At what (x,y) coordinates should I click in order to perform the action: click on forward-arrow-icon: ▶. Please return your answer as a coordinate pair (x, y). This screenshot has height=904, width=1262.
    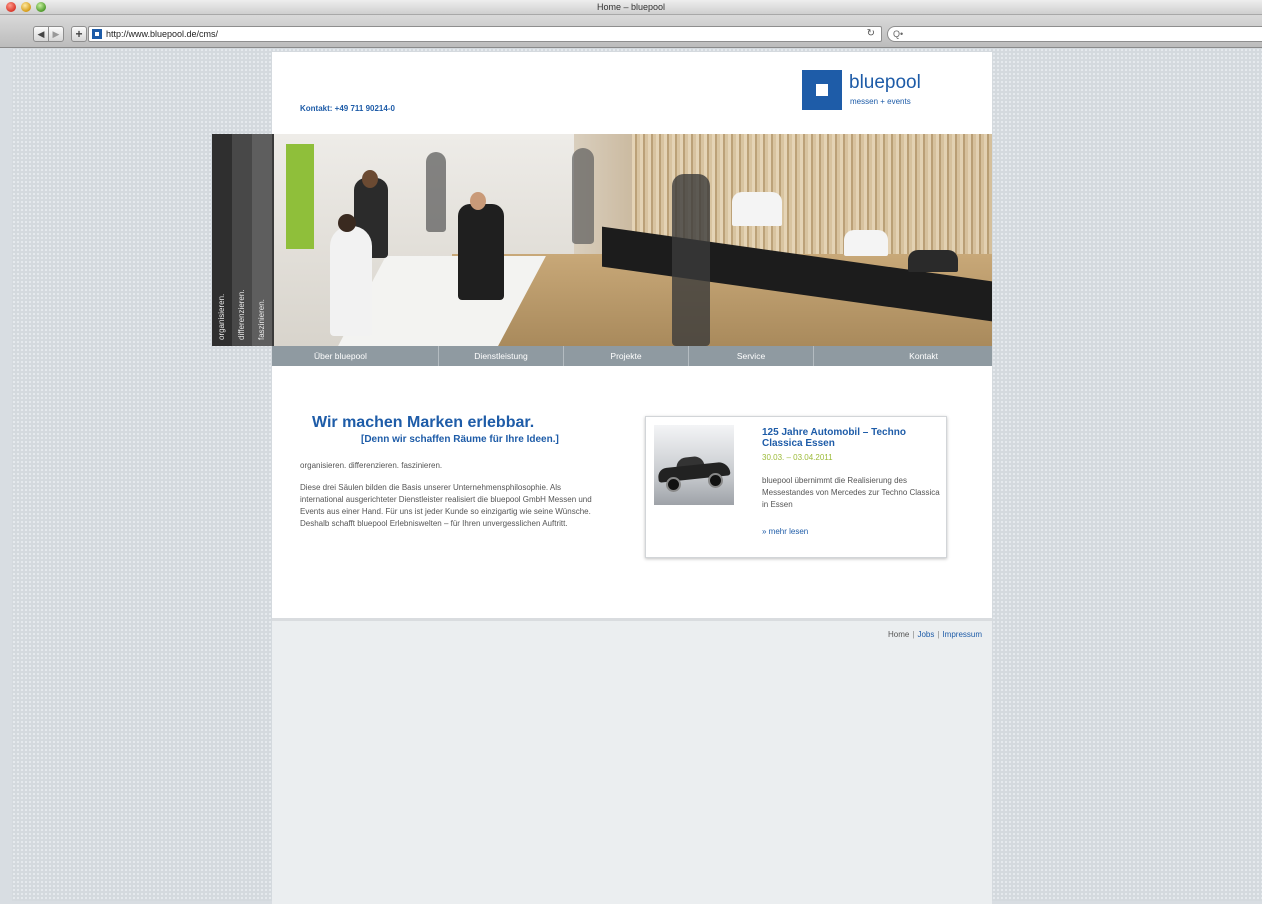
    Looking at the image, I should click on (56, 34).